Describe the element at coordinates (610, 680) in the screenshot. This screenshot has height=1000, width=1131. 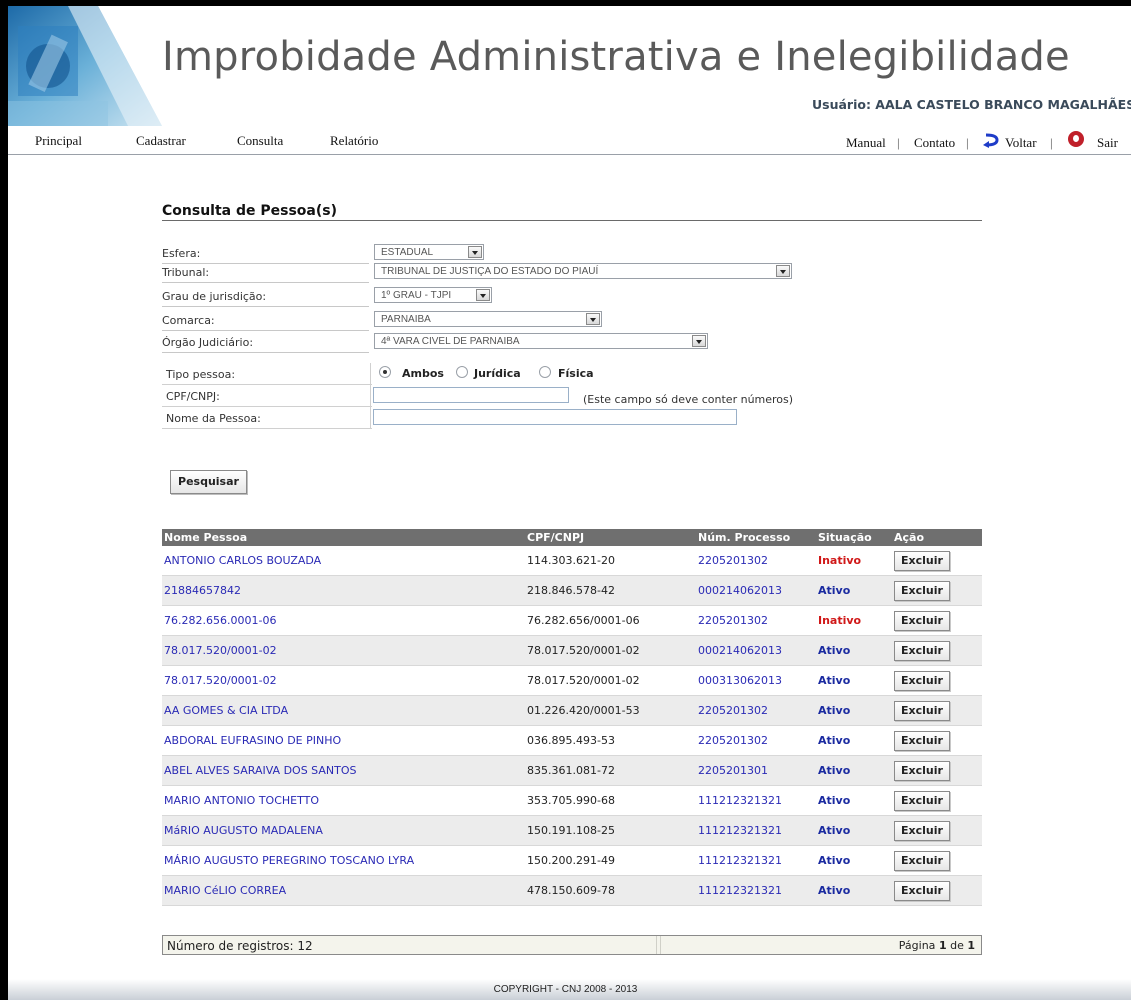
I see `cpf-cell: 78.017.520/0001-02` at that location.